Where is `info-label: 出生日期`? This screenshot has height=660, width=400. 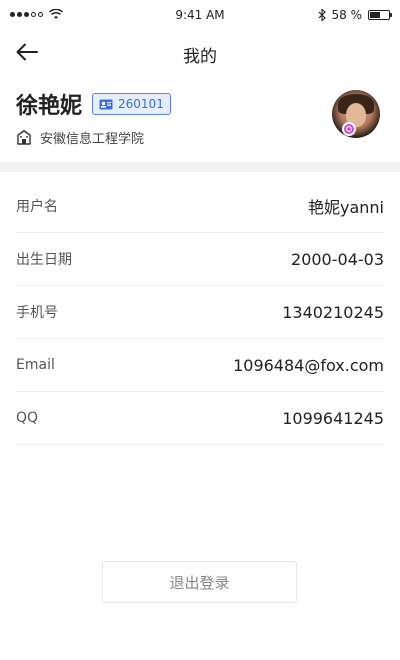 info-label: 出生日期 is located at coordinates (44, 260).